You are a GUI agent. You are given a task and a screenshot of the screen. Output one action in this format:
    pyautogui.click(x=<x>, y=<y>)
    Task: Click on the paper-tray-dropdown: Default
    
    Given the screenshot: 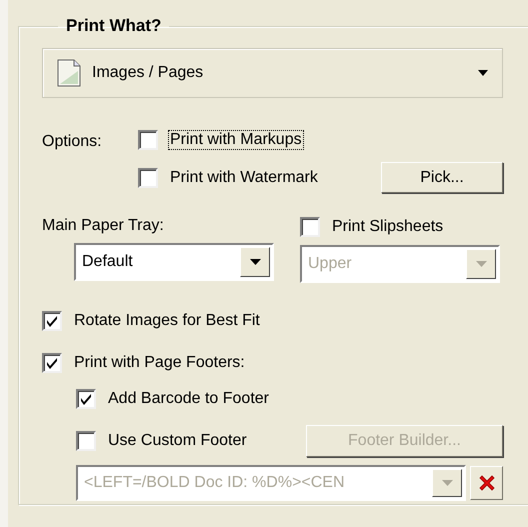 What is the action you would take?
    pyautogui.click(x=174, y=262)
    